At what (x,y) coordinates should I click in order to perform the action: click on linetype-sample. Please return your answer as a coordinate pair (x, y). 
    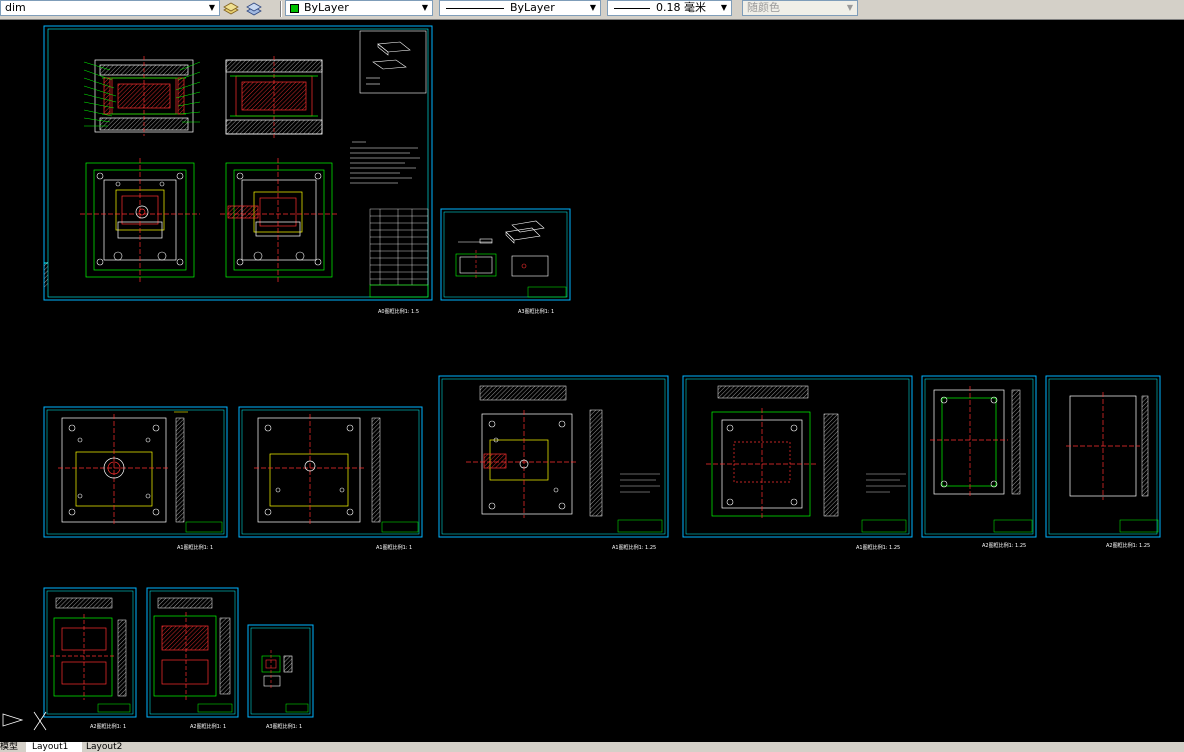
    Looking at the image, I should click on (475, 8).